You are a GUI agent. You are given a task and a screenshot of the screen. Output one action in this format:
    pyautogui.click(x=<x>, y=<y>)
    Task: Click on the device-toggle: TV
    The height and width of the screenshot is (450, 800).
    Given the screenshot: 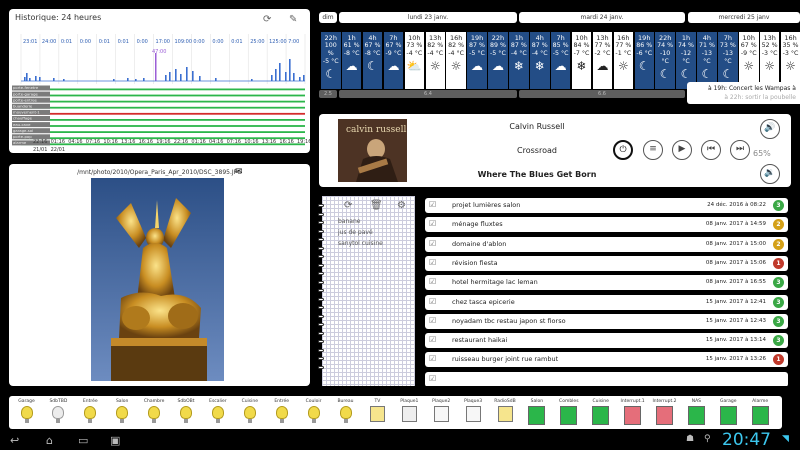 What is the action you would take?
    pyautogui.click(x=377, y=413)
    